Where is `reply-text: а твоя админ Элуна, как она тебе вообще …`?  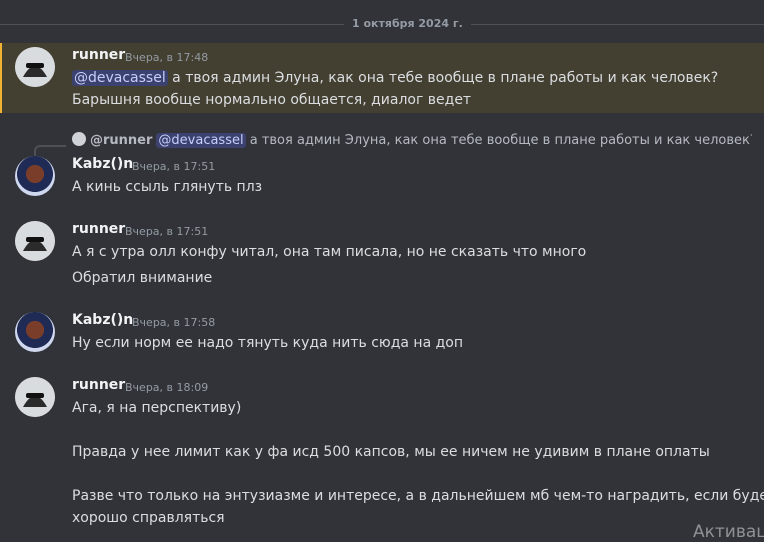 reply-text: а твоя админ Элуна, как она тебе вообще … is located at coordinates (500, 140).